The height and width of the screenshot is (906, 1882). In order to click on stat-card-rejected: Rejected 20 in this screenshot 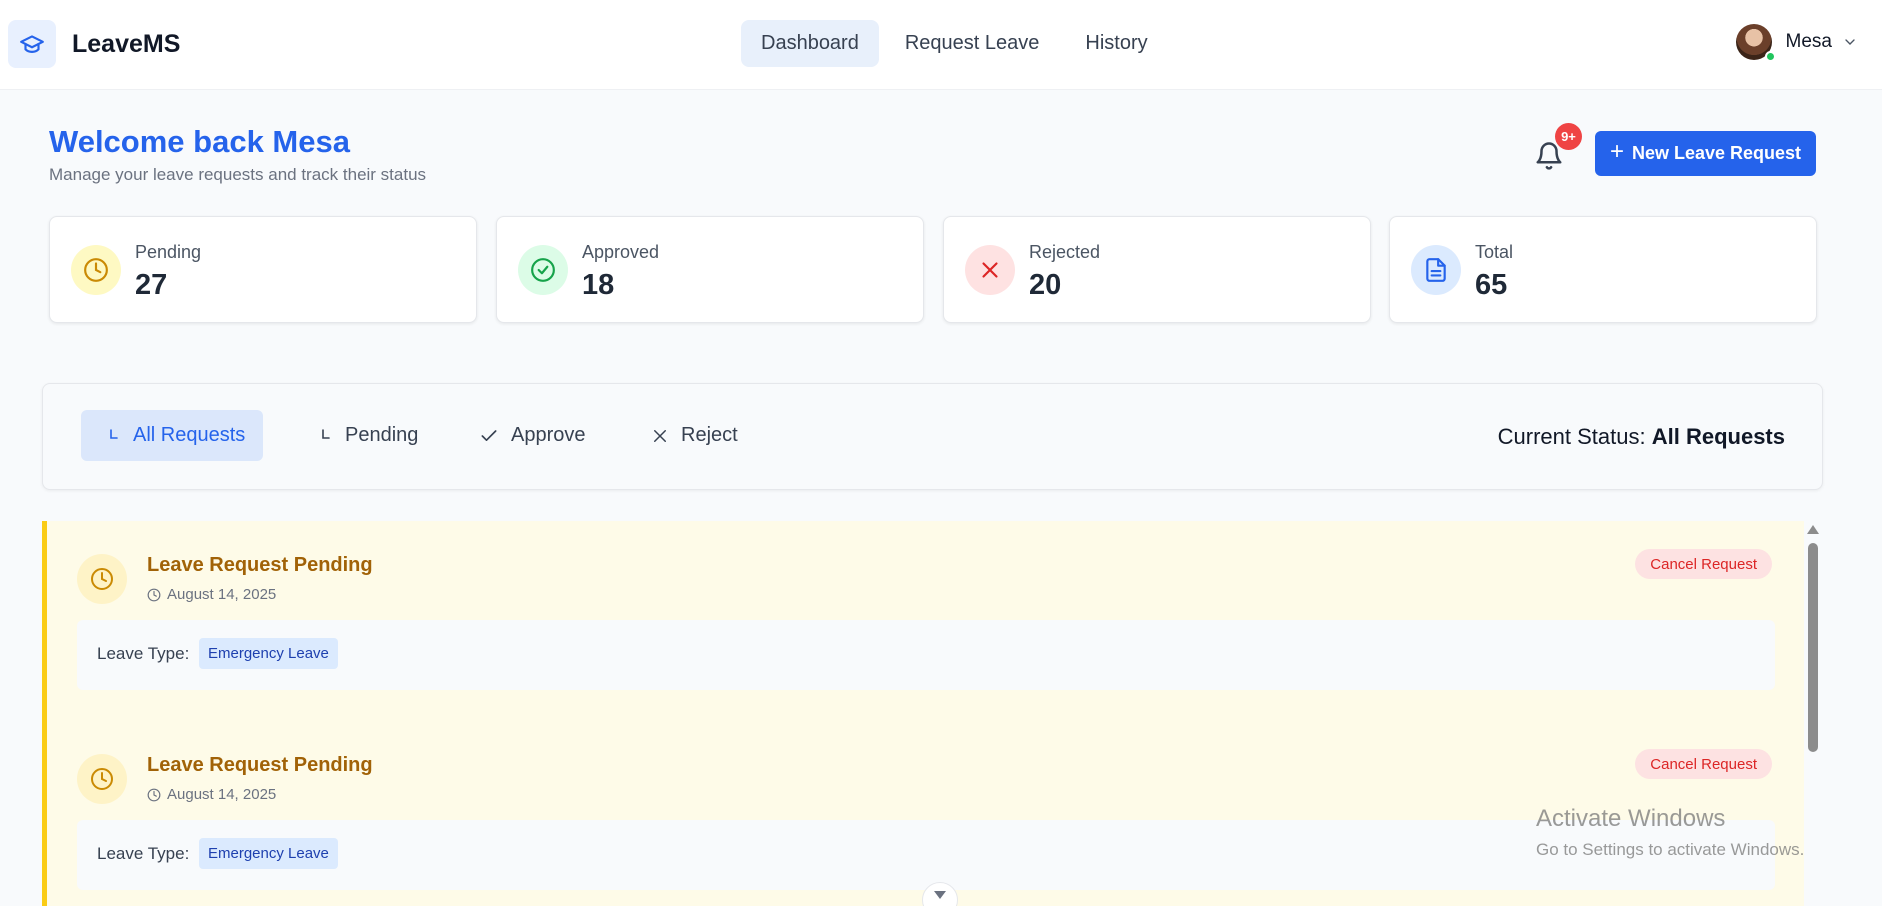, I will do `click(1157, 269)`.